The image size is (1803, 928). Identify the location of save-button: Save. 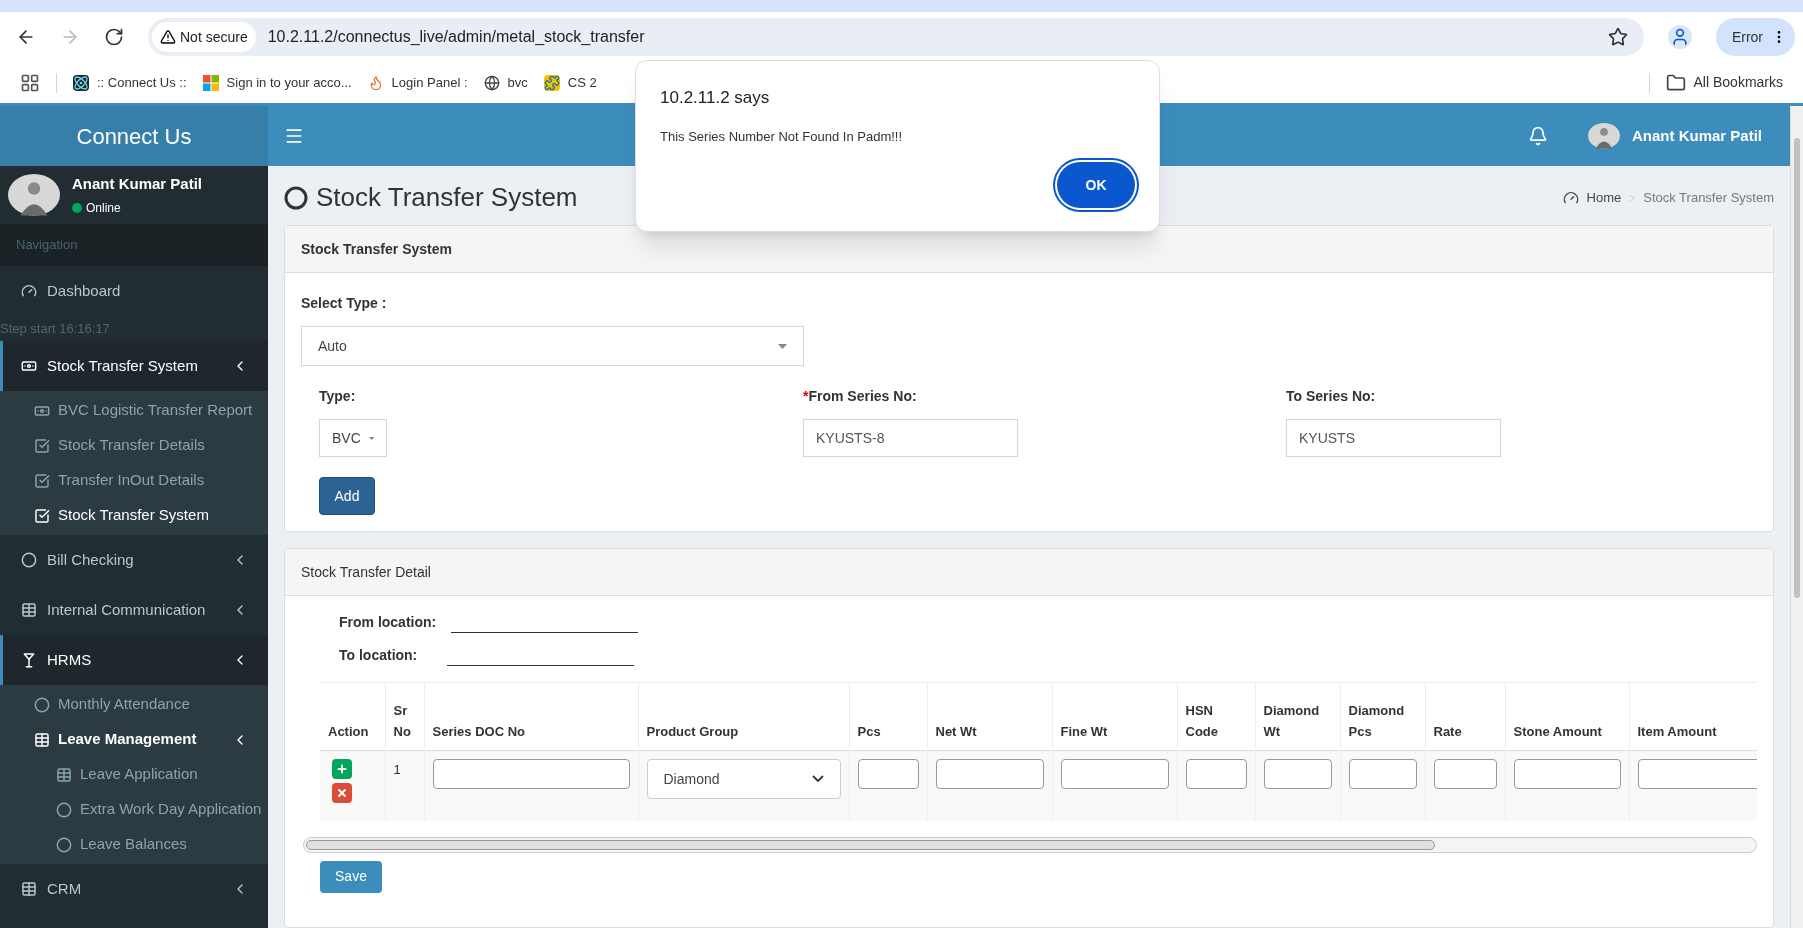
(351, 876).